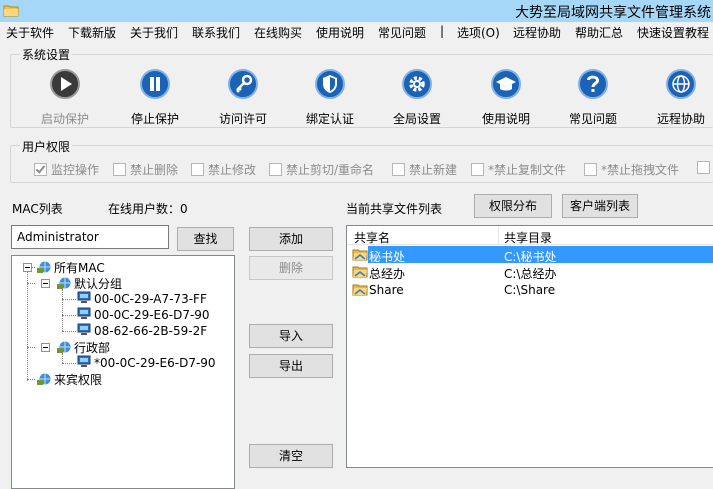 The width and height of the screenshot is (713, 489). What do you see at coordinates (216, 32) in the screenshot?
I see `menu-contact-us: 联系我们` at bounding box center [216, 32].